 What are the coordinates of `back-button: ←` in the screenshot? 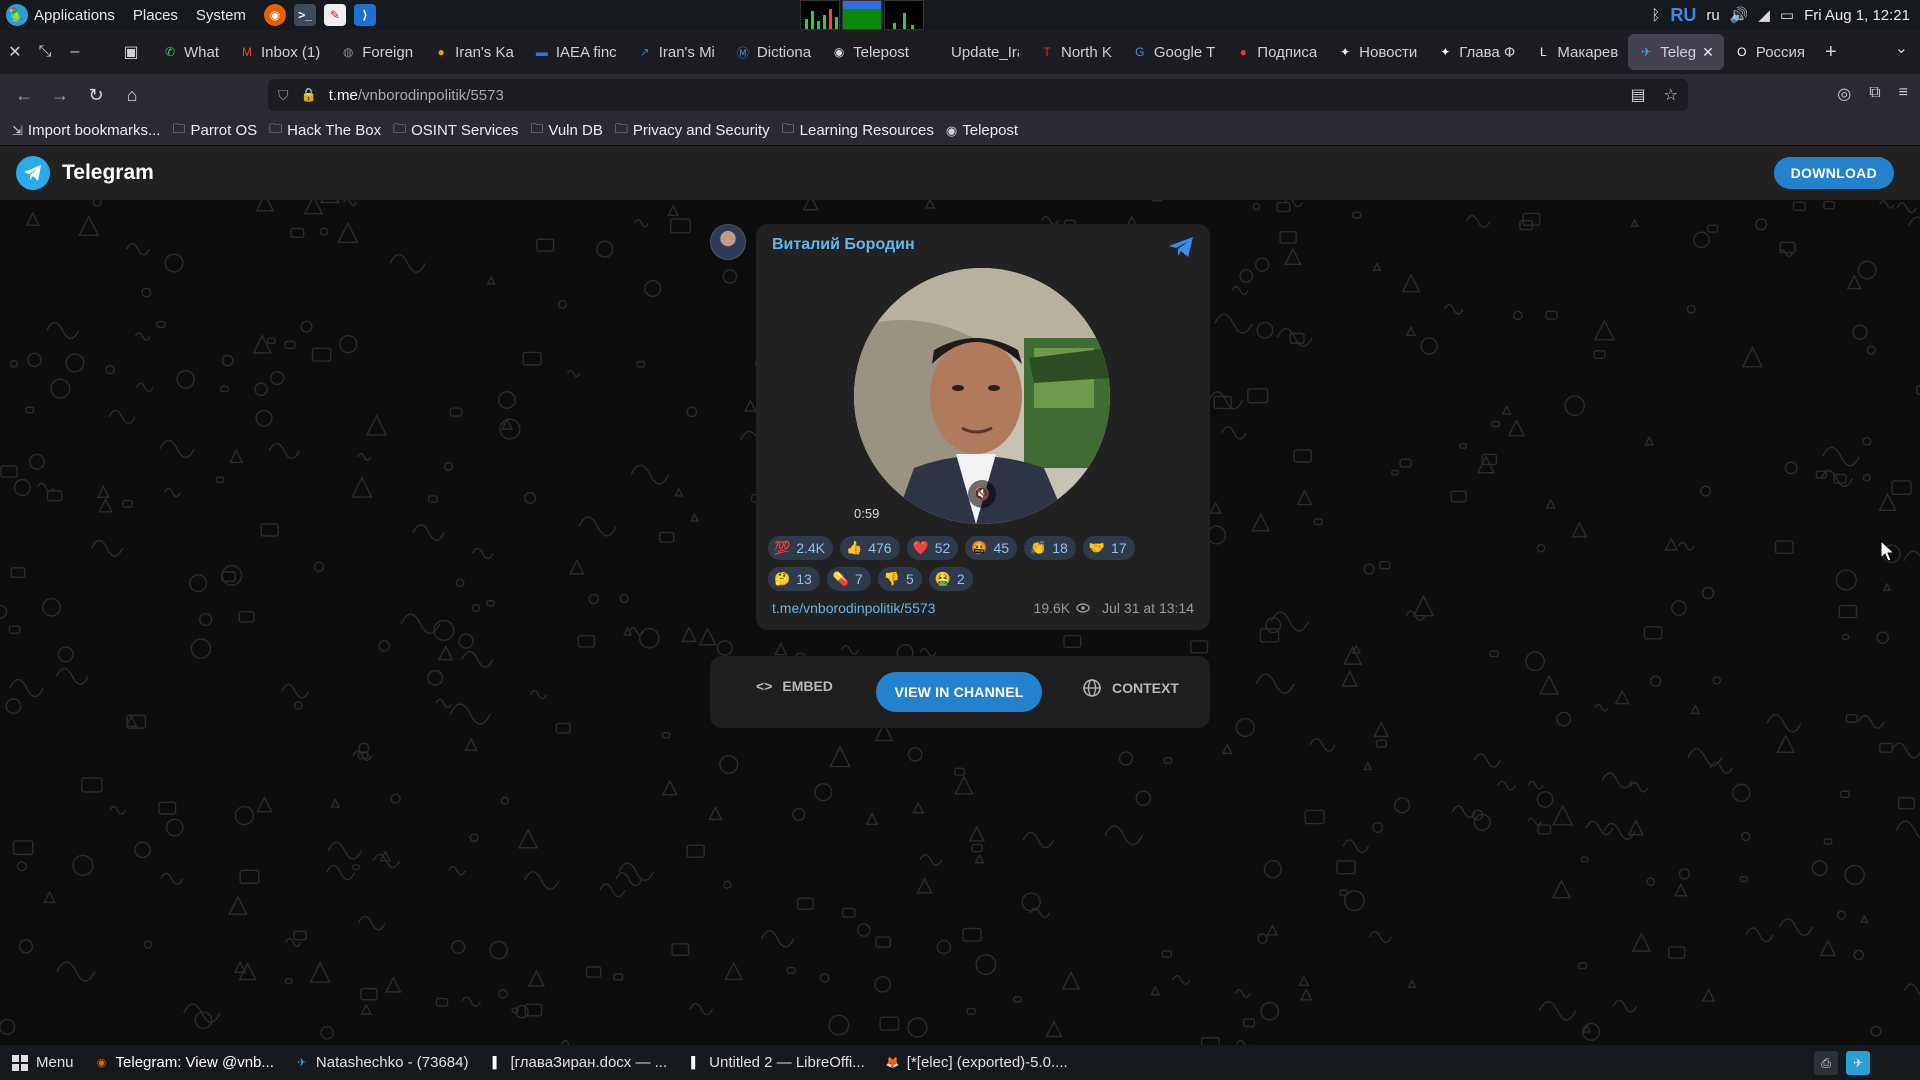 It's located at (24, 95).